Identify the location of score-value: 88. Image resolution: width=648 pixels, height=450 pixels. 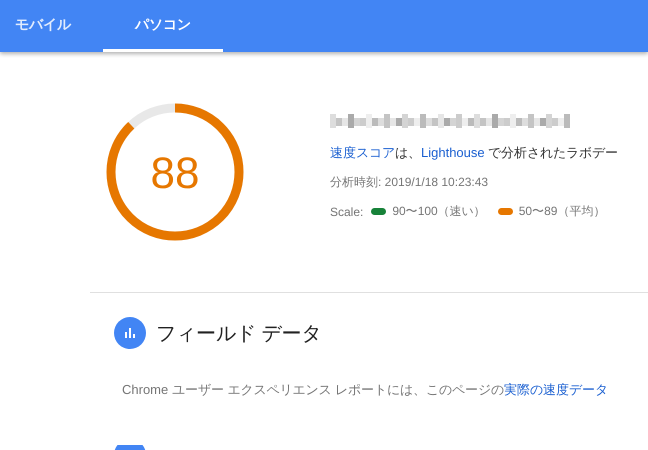
(175, 173).